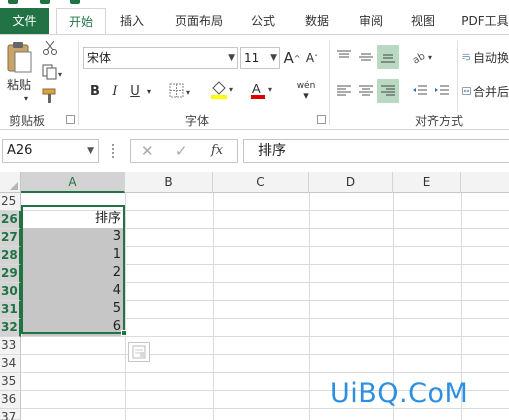  What do you see at coordinates (147, 151) in the screenshot?
I see `cancel-icon: ✕` at bounding box center [147, 151].